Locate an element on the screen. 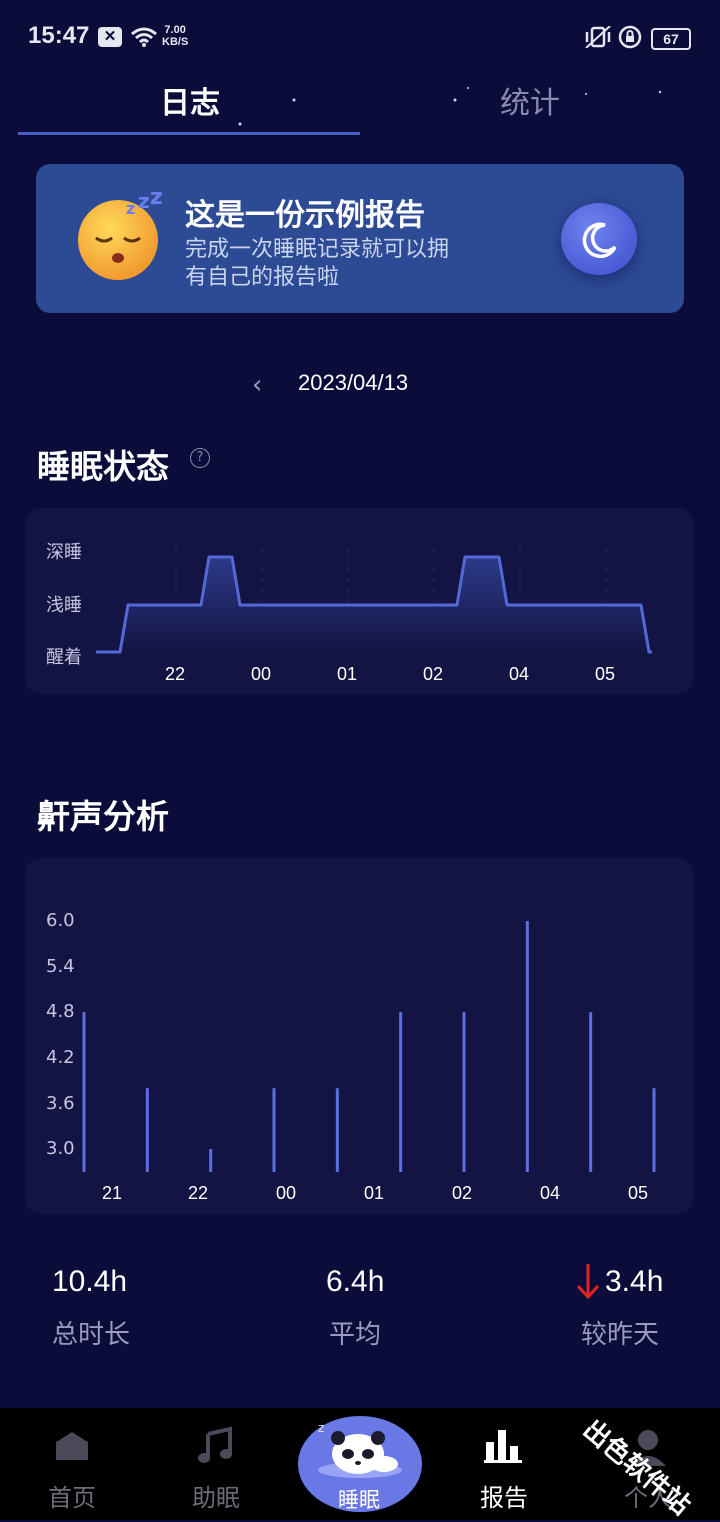  snore-x-tick: 00 is located at coordinates (286, 1193).